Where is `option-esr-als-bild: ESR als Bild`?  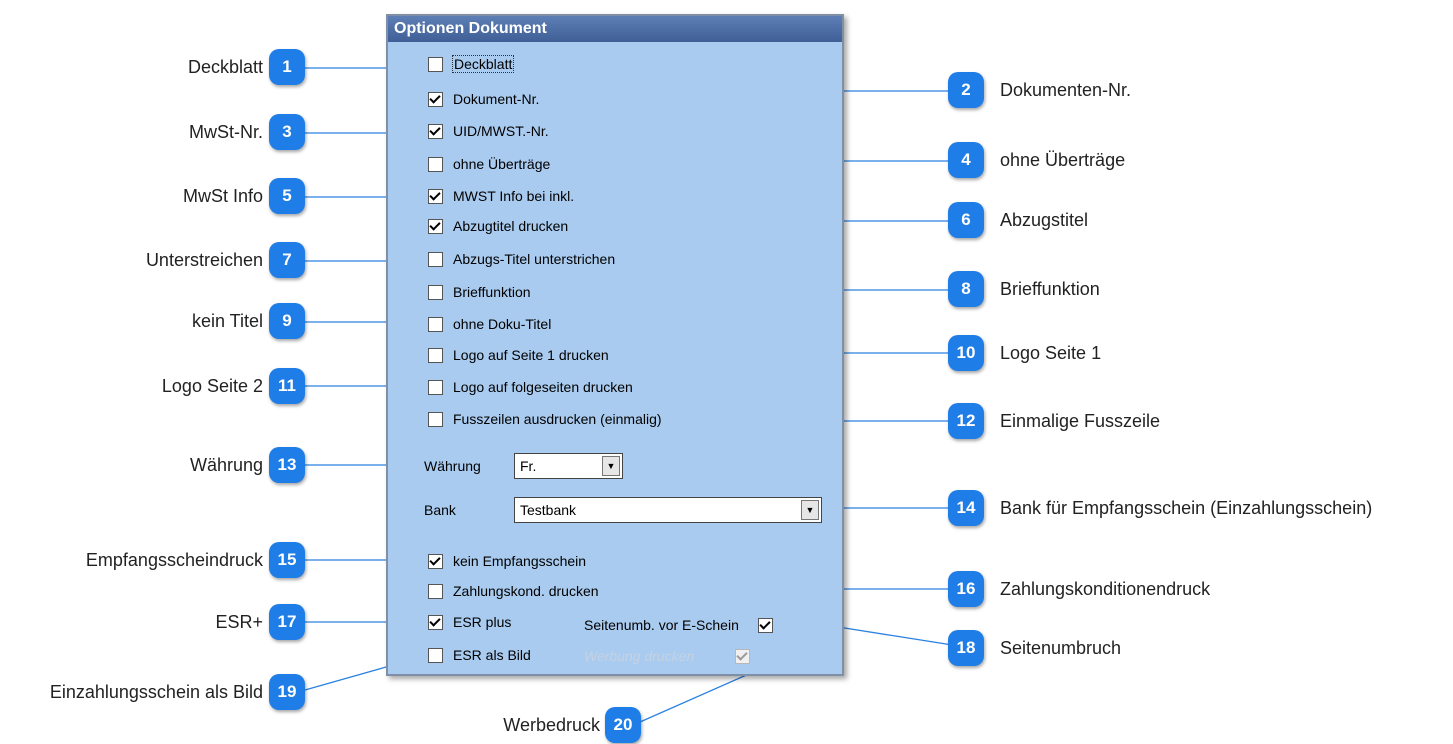
option-esr-als-bild: ESR als Bild is located at coordinates (479, 655).